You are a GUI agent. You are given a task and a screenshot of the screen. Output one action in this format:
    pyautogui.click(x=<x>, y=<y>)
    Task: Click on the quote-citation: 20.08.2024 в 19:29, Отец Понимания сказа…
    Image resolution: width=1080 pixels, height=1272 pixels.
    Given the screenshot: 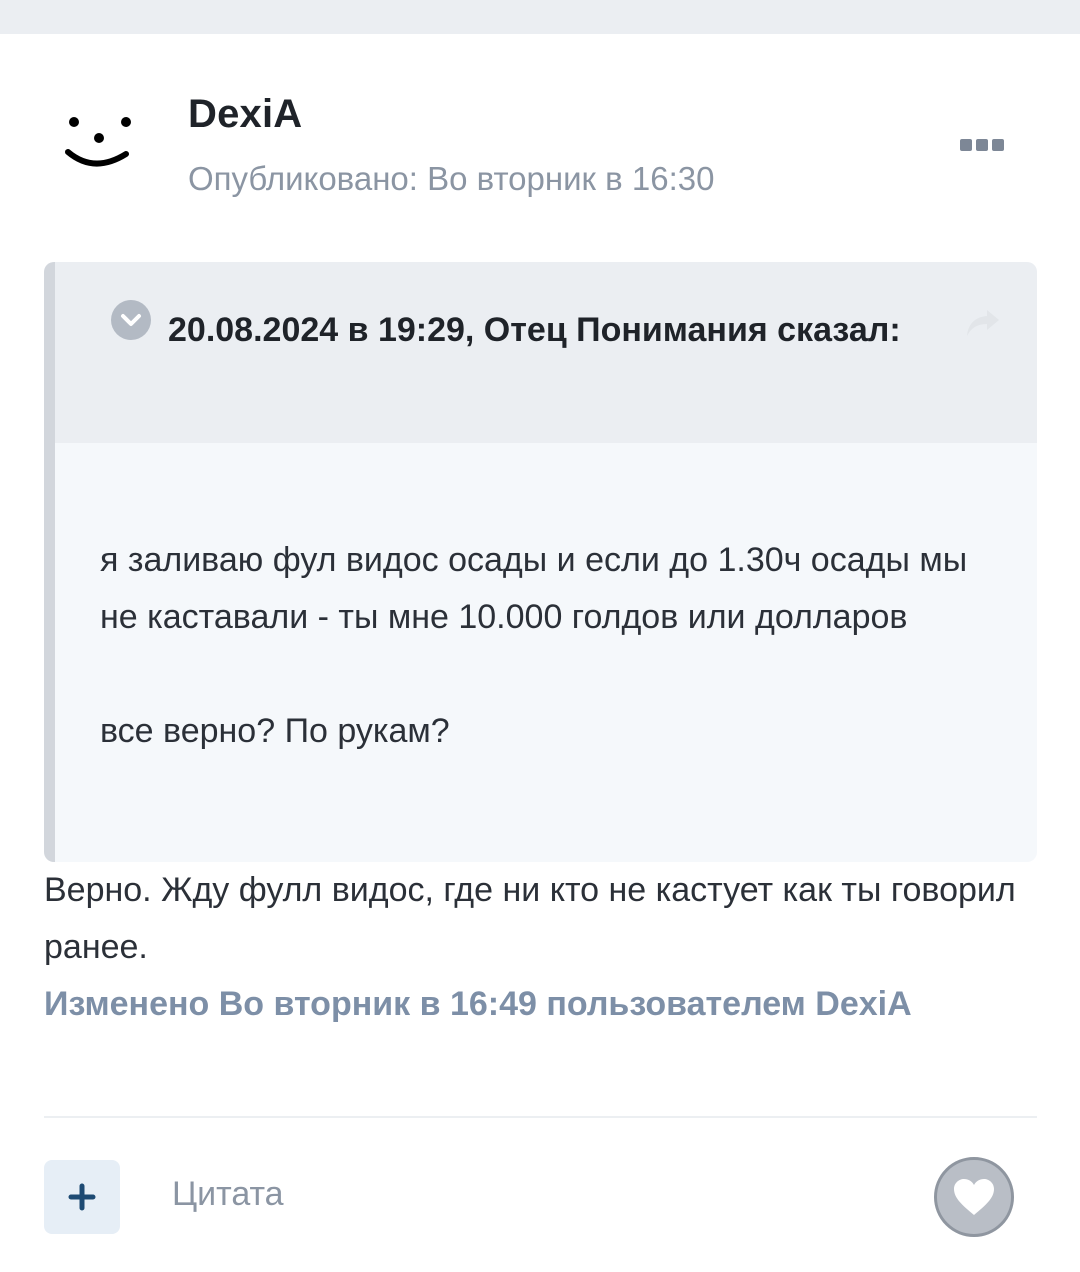 What is the action you would take?
    pyautogui.click(x=534, y=330)
    